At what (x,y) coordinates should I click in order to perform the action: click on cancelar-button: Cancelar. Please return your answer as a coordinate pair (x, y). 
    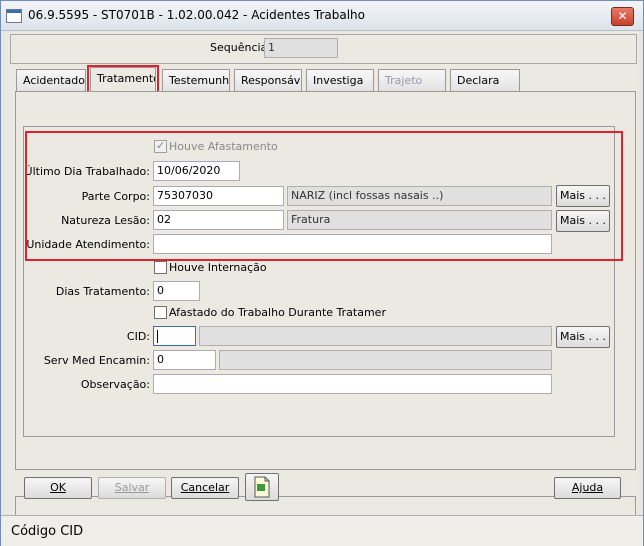
    Looking at the image, I should click on (205, 488).